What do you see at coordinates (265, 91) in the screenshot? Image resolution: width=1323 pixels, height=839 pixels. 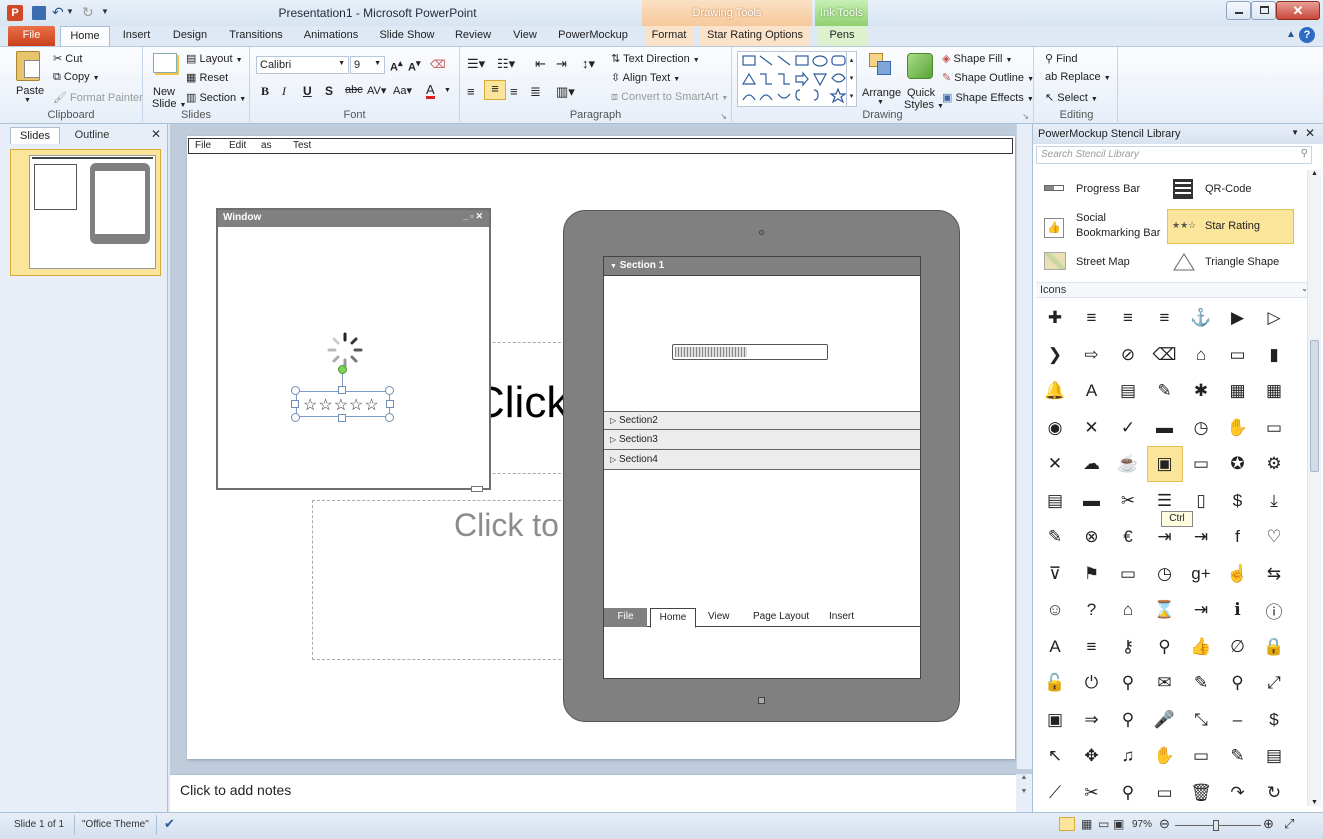 I see `bold-button: B` at bounding box center [265, 91].